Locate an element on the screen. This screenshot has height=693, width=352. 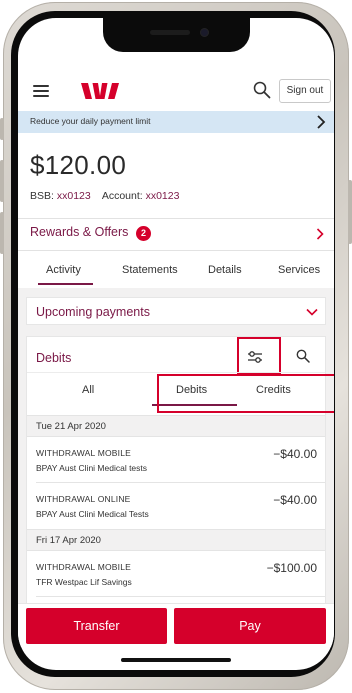
bsb-label: BSB: is located at coordinates (42, 196).